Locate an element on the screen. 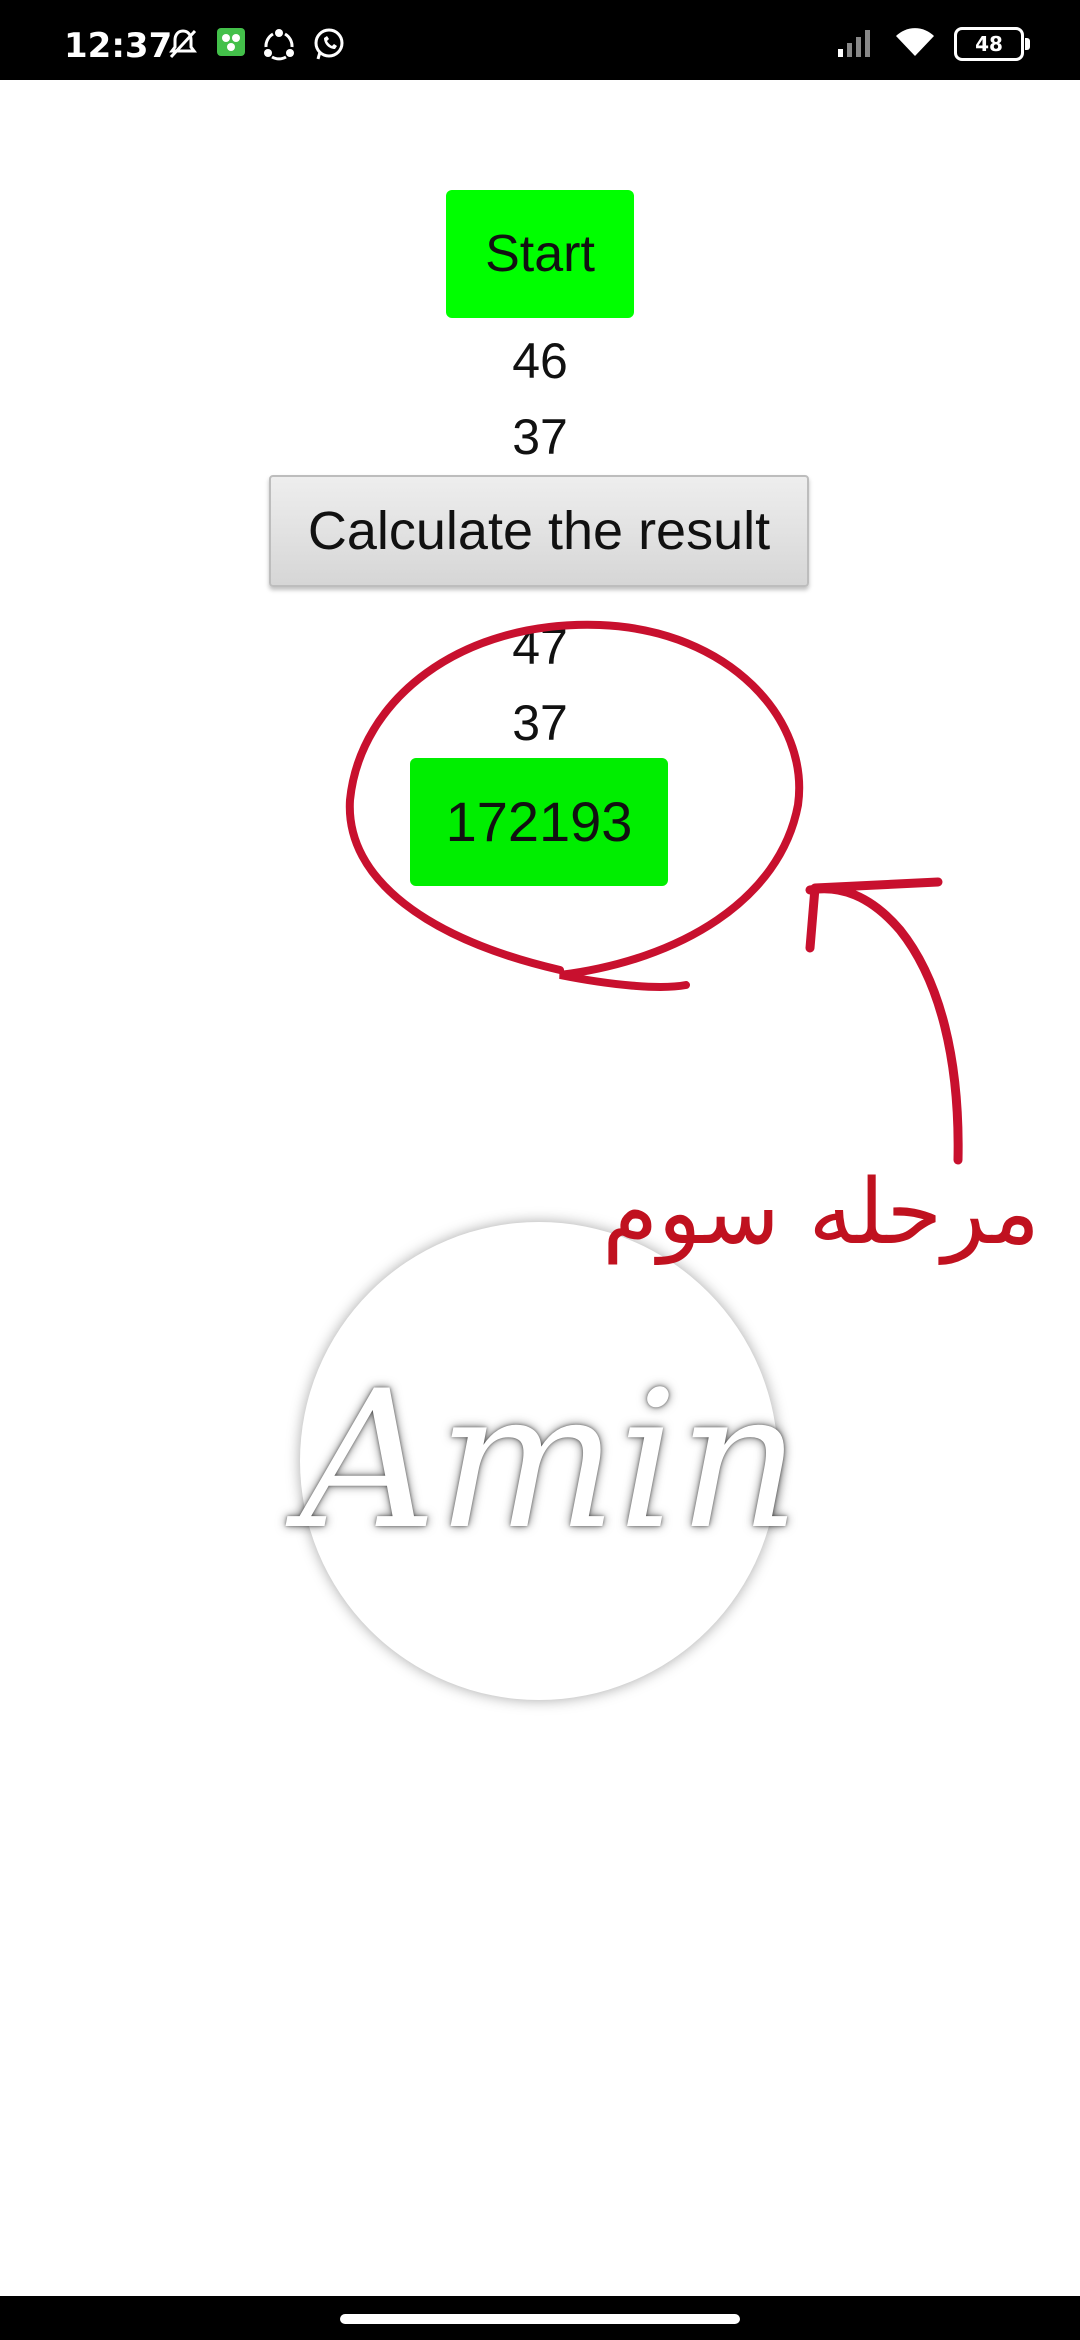 Image resolution: width=1080 pixels, height=2340 pixels. home-indicator is located at coordinates (540, 2319).